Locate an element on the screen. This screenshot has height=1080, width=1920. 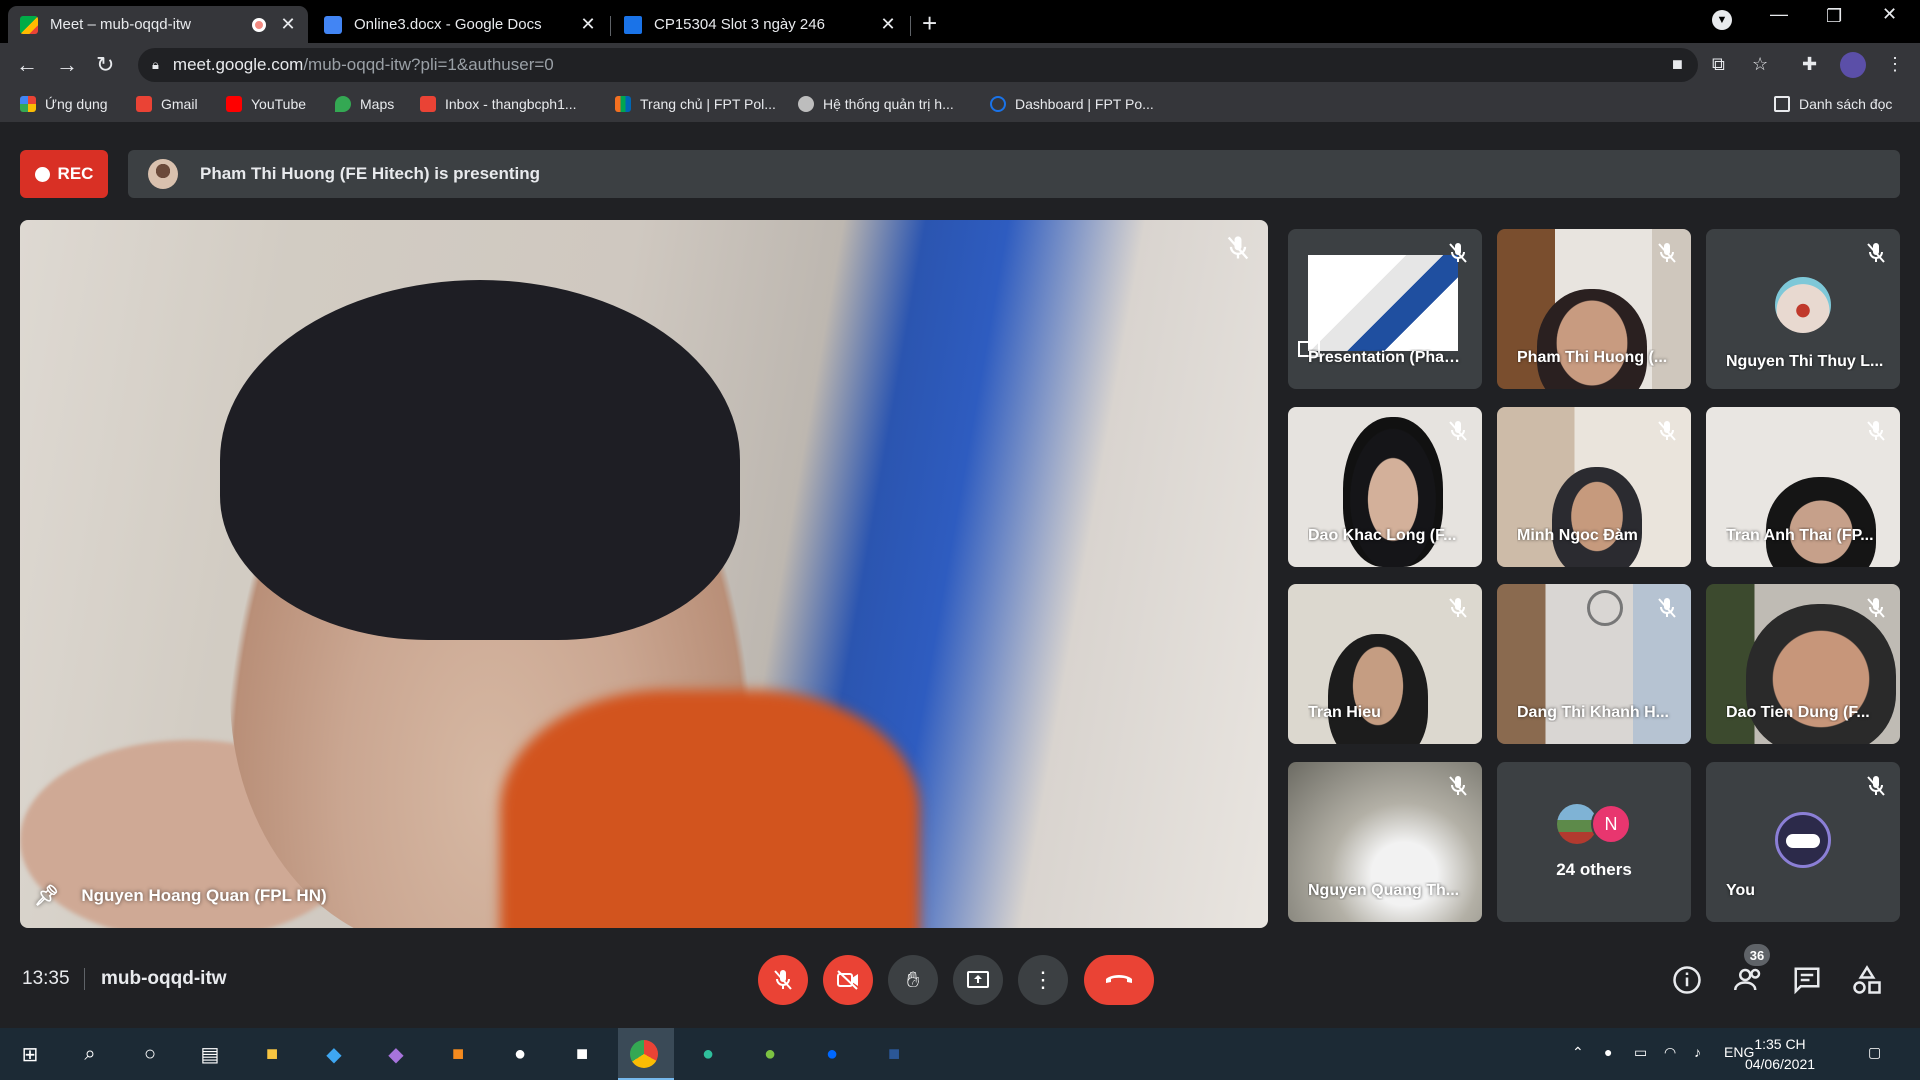
meet-favicon-icon is located at coordinates (29, 24).